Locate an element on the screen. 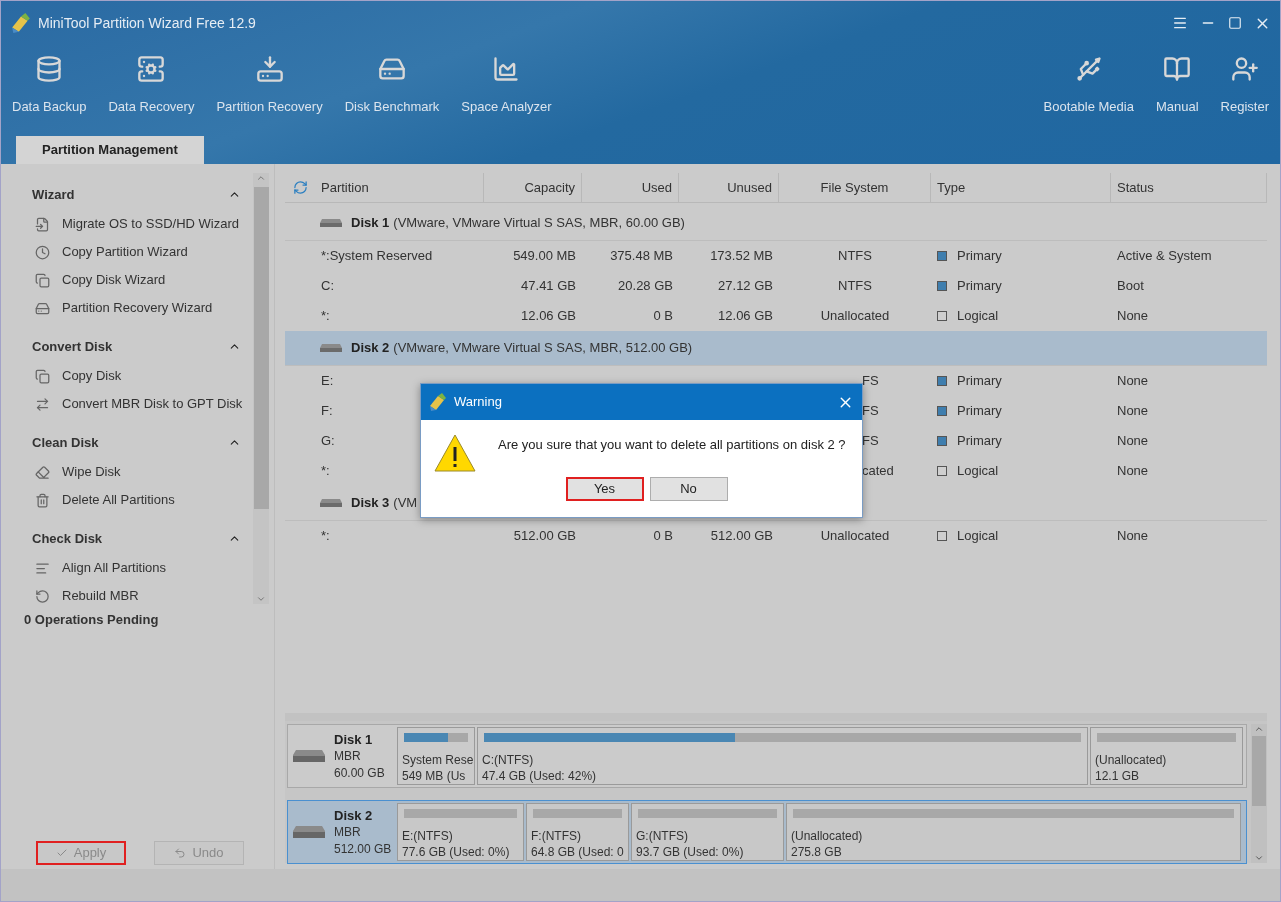 This screenshot has width=1281, height=902. table-cell-text: *: is located at coordinates (325, 536).